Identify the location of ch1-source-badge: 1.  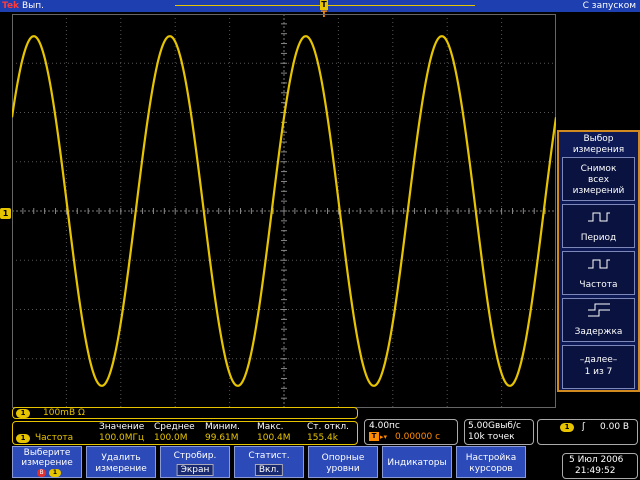
(55, 473).